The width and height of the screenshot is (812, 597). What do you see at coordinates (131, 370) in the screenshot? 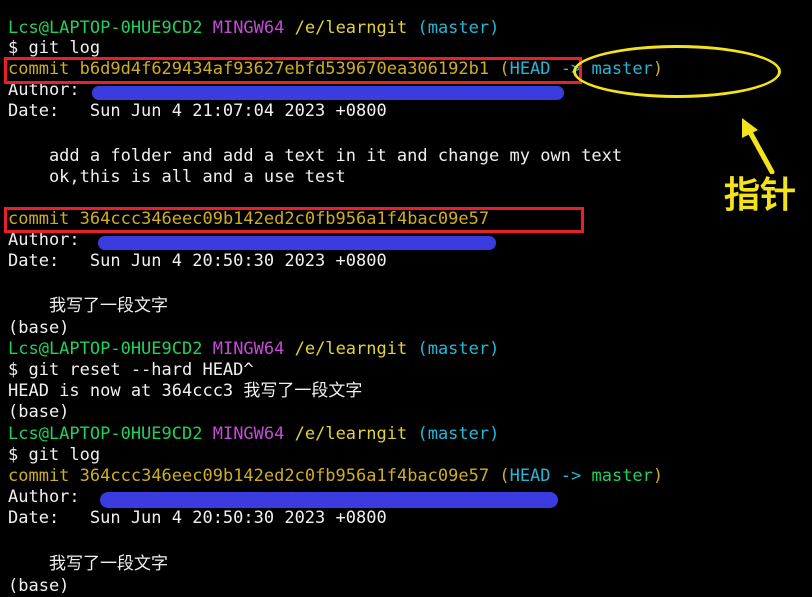
I see `command-line: $ git reset --hard HEAD^` at bounding box center [131, 370].